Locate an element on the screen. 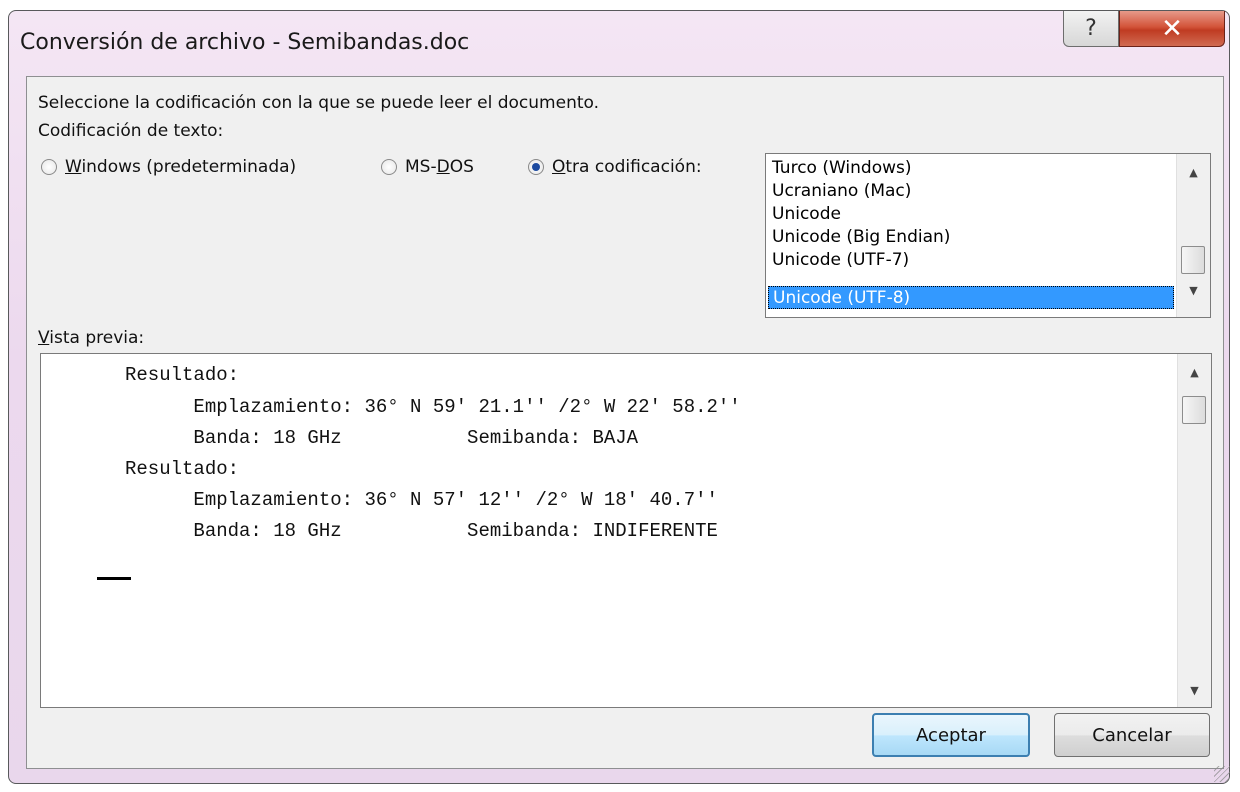  radio-msdos-label: MS-DOS is located at coordinates (439, 167).